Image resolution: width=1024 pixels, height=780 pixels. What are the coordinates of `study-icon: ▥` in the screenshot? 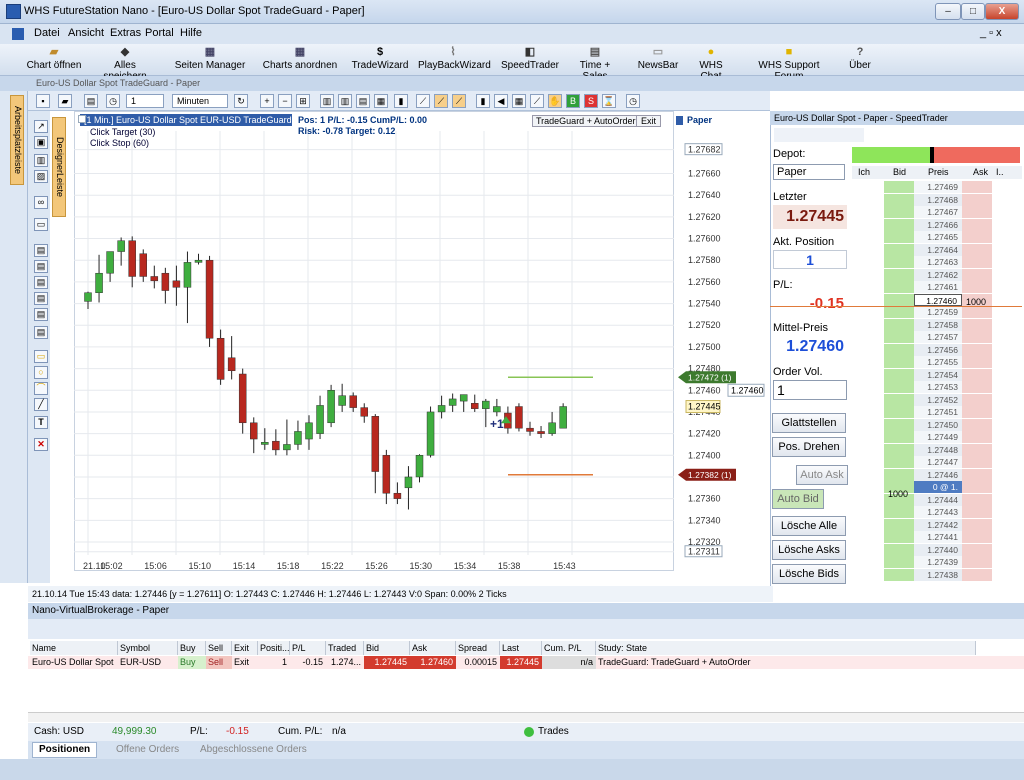 It's located at (345, 101).